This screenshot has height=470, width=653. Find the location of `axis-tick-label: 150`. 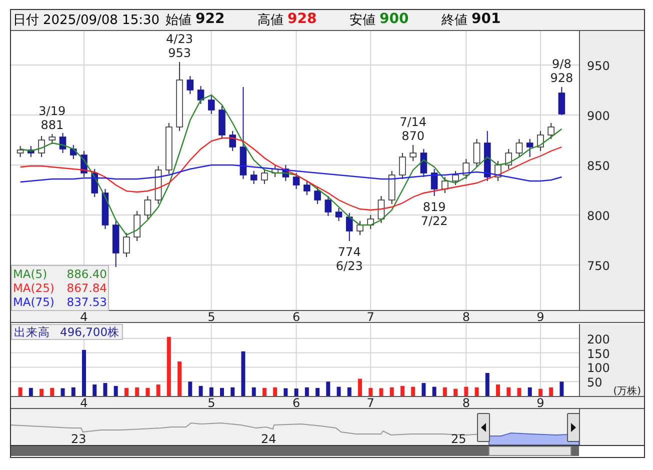

axis-tick-label: 150 is located at coordinates (598, 353).